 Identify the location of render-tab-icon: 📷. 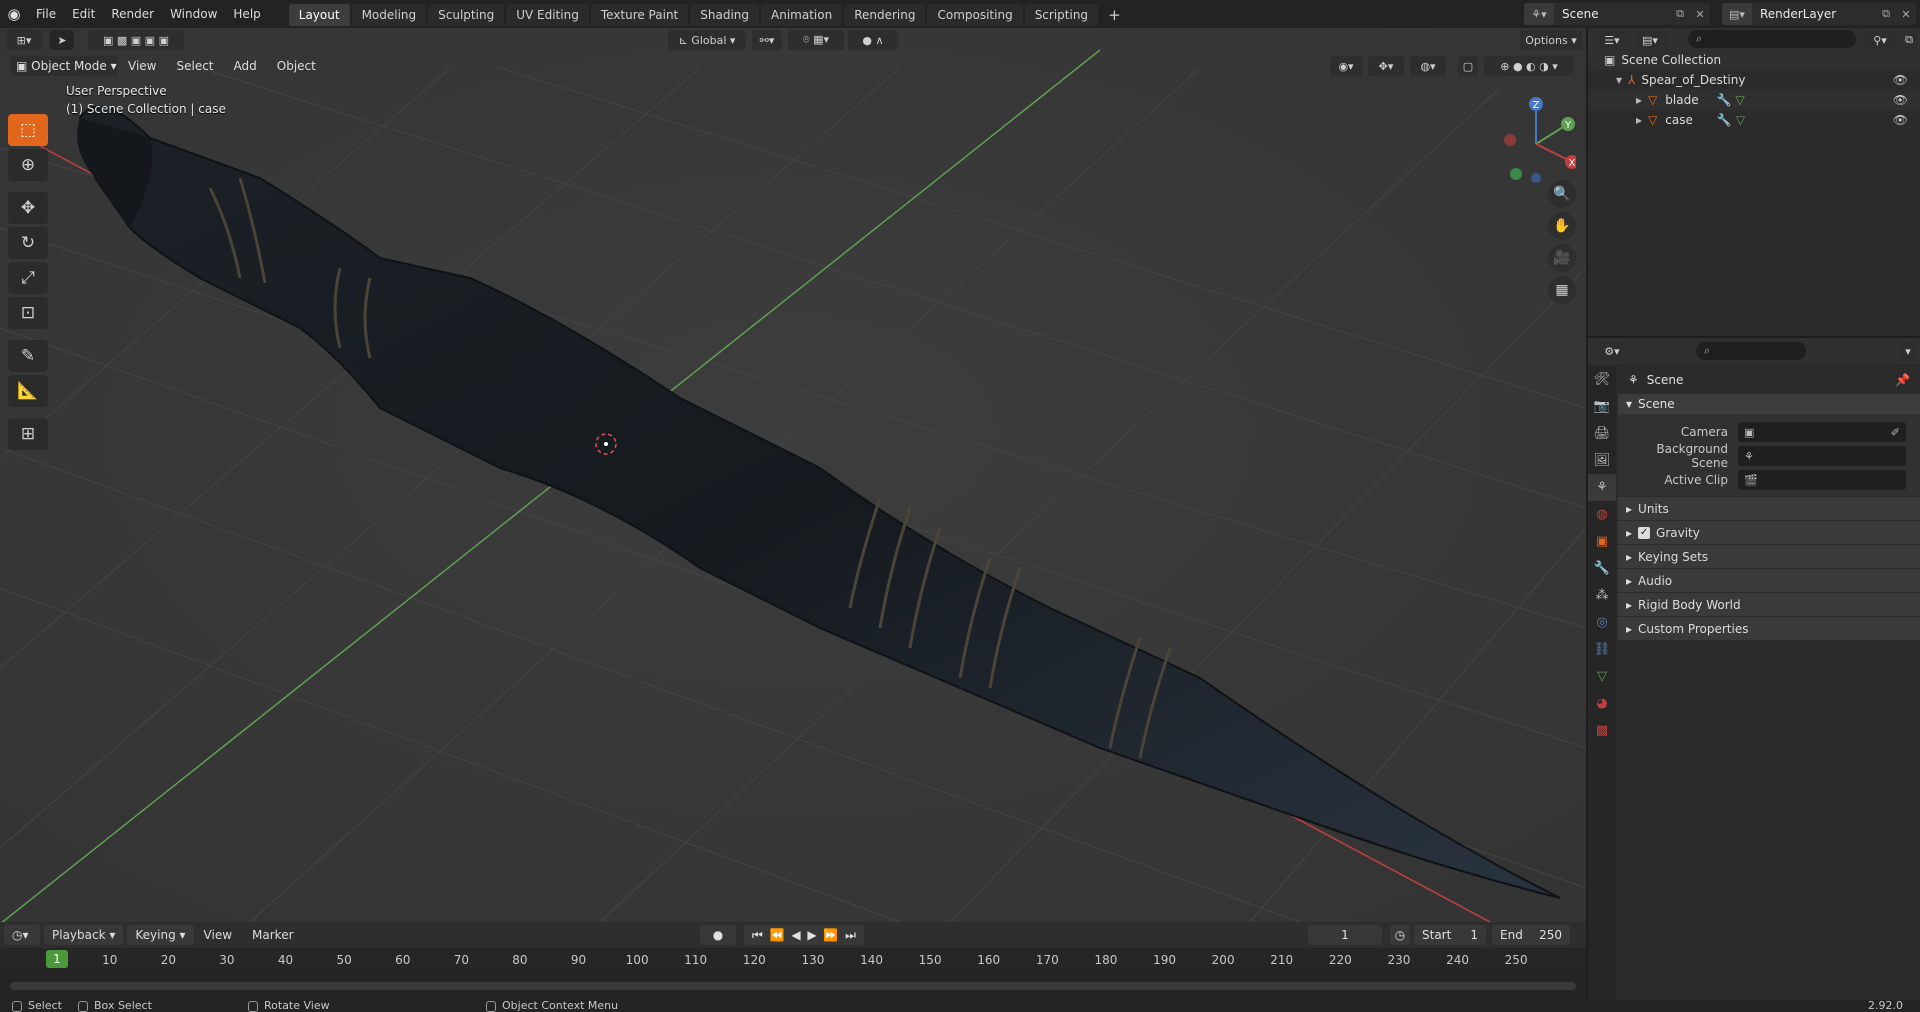
(1602, 406).